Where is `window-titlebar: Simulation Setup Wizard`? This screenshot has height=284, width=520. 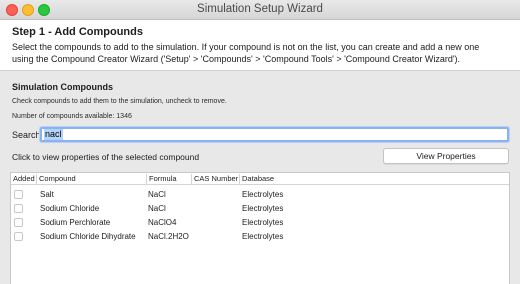
window-titlebar: Simulation Setup Wizard is located at coordinates (260, 10).